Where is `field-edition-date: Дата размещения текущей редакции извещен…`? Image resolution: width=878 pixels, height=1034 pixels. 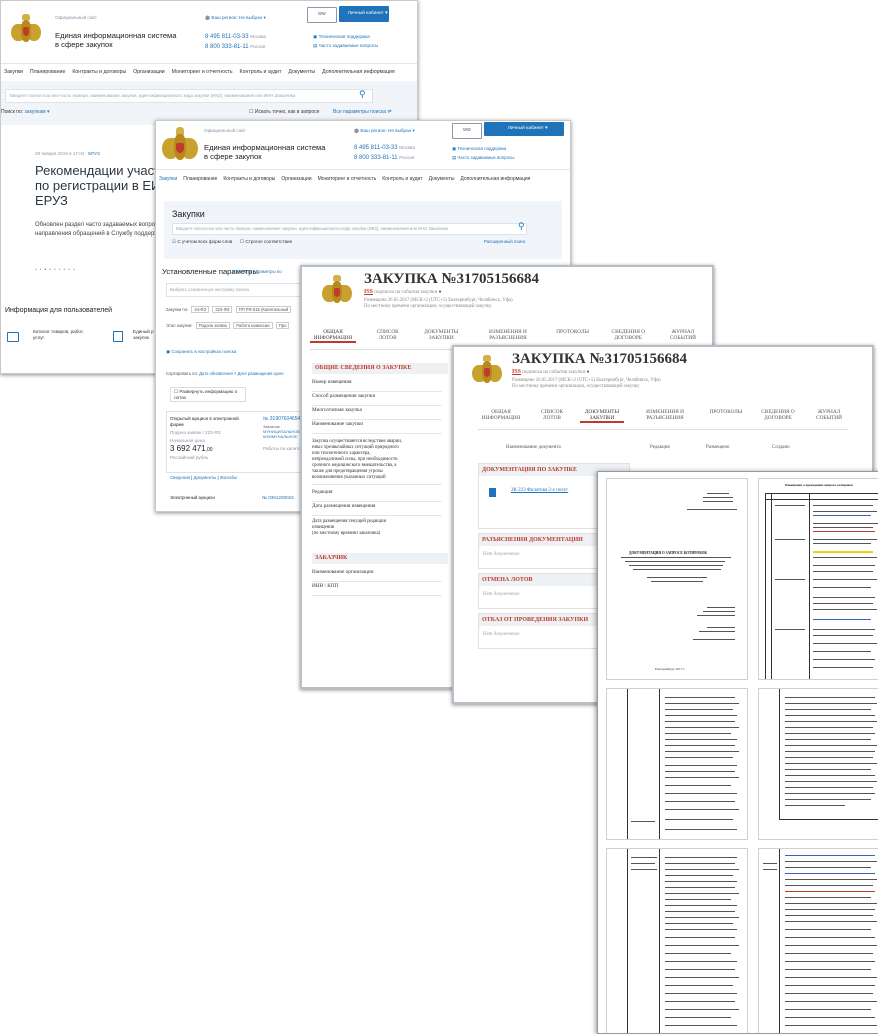
field-edition-date: Дата размещения текущей редакции извещен… is located at coordinates (349, 528).